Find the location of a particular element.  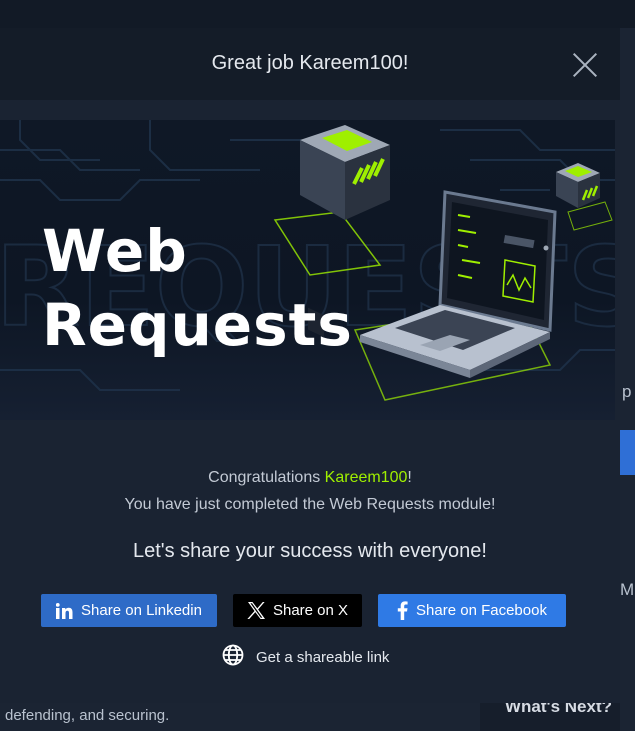

linkedin-icon is located at coordinates (64, 610).